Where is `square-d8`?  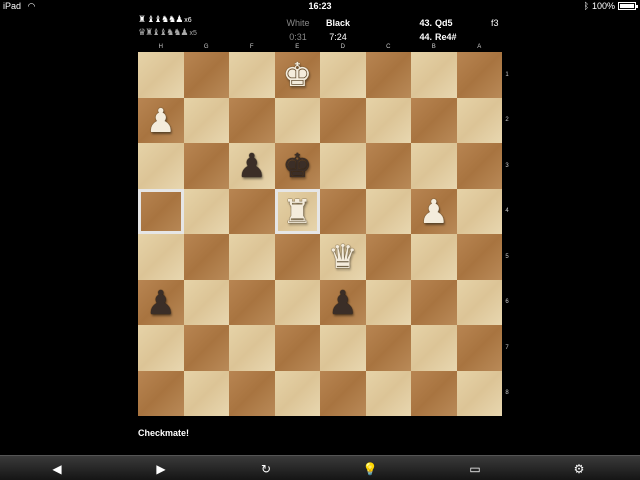
square-d8 is located at coordinates (343, 393).